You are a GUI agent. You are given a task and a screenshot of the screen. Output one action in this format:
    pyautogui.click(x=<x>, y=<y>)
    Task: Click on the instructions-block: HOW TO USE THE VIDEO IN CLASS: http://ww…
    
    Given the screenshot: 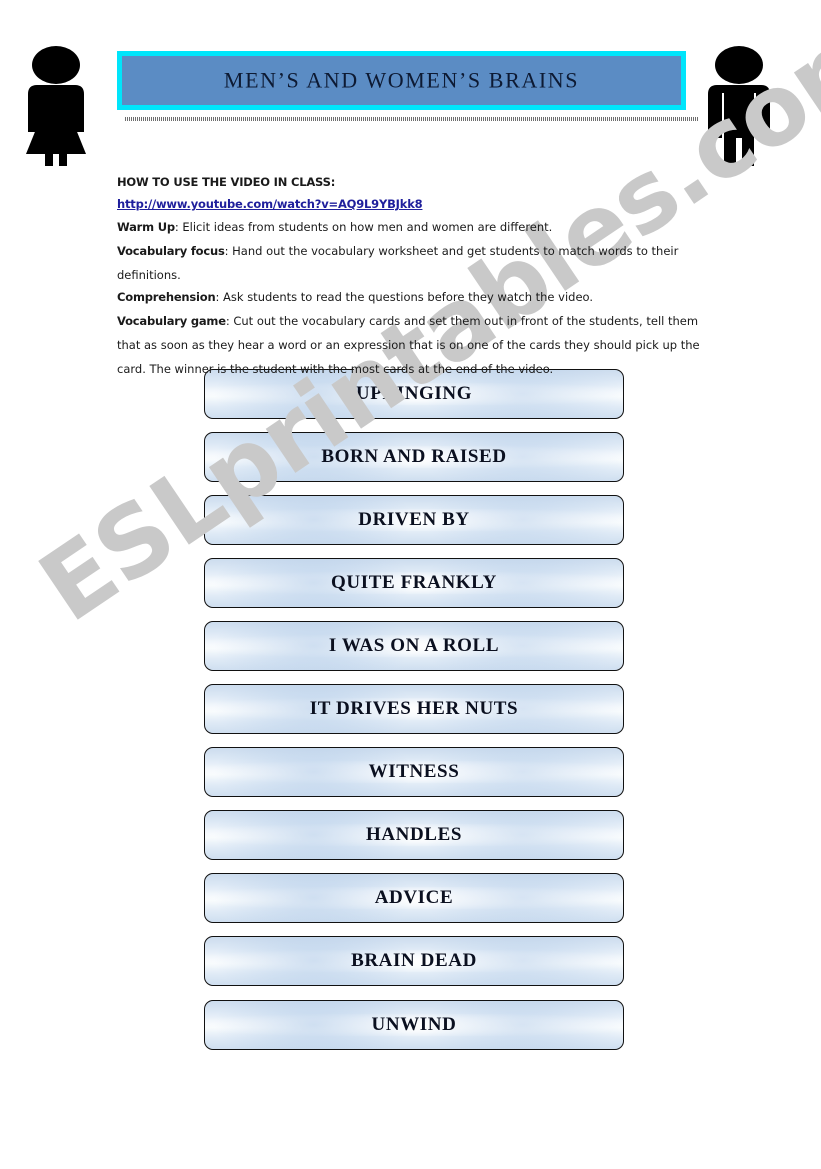 What is the action you would take?
    pyautogui.click(x=417, y=276)
    